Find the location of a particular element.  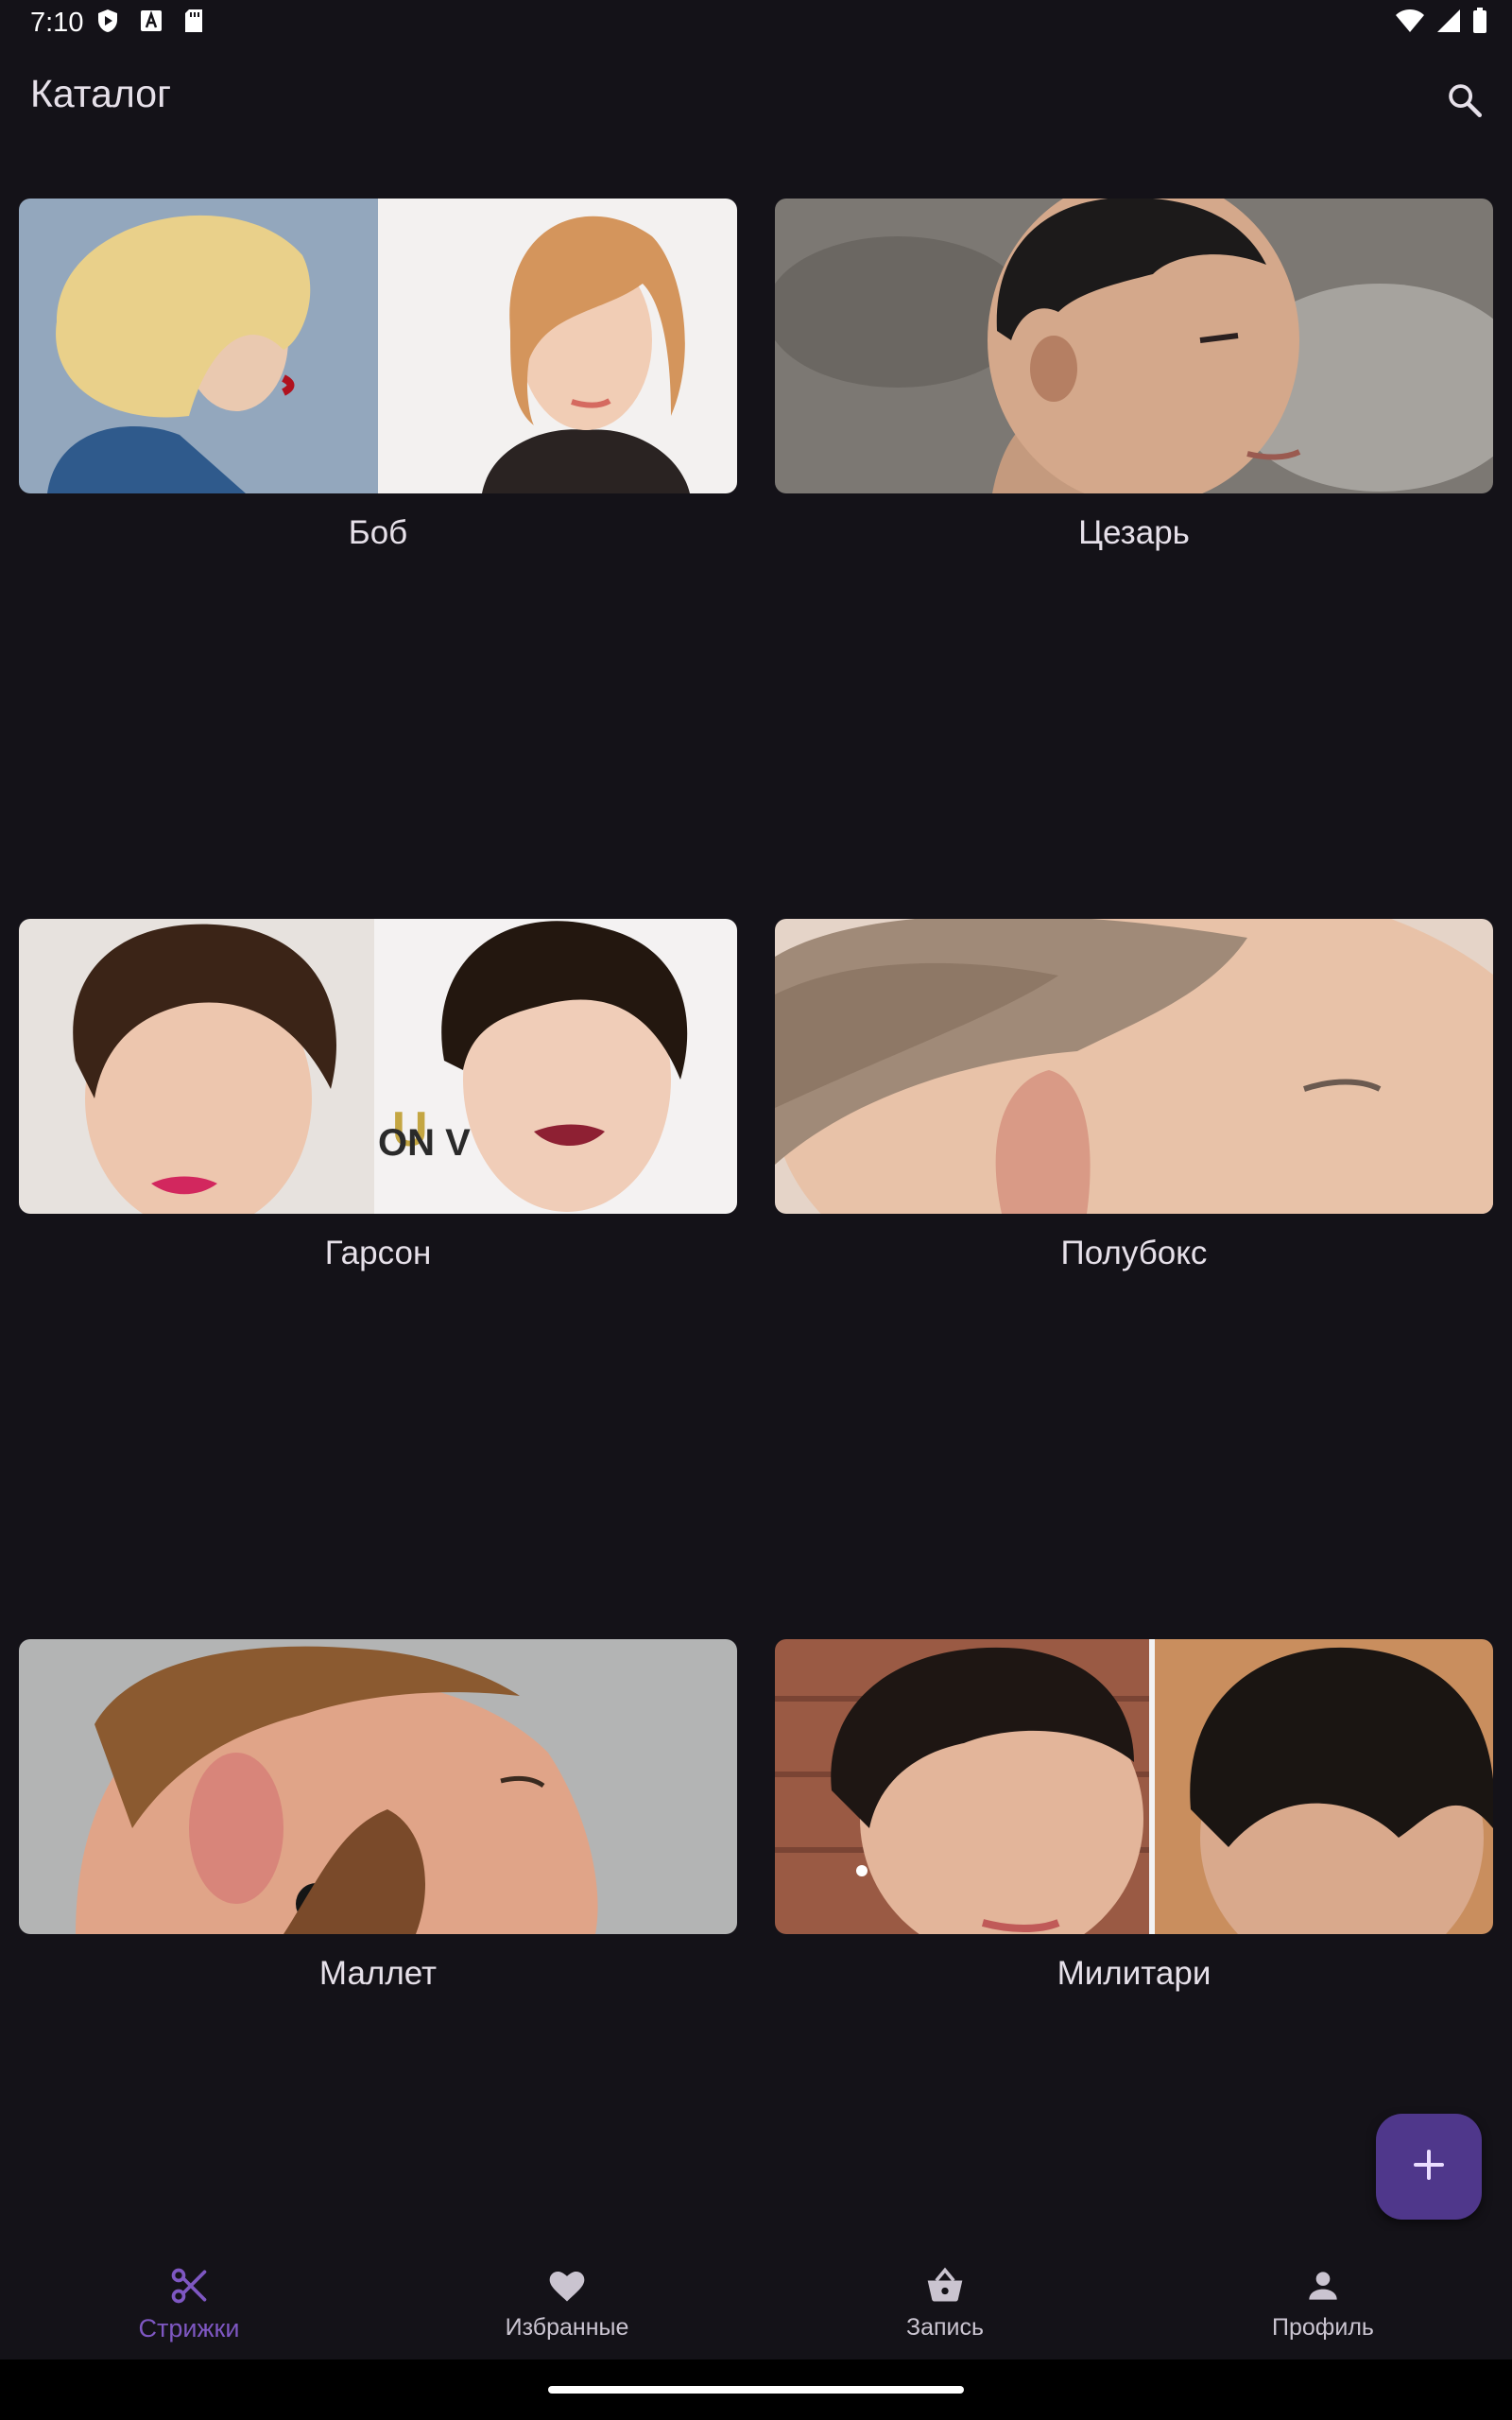

catalog-card: Цезарь is located at coordinates (1134, 375).